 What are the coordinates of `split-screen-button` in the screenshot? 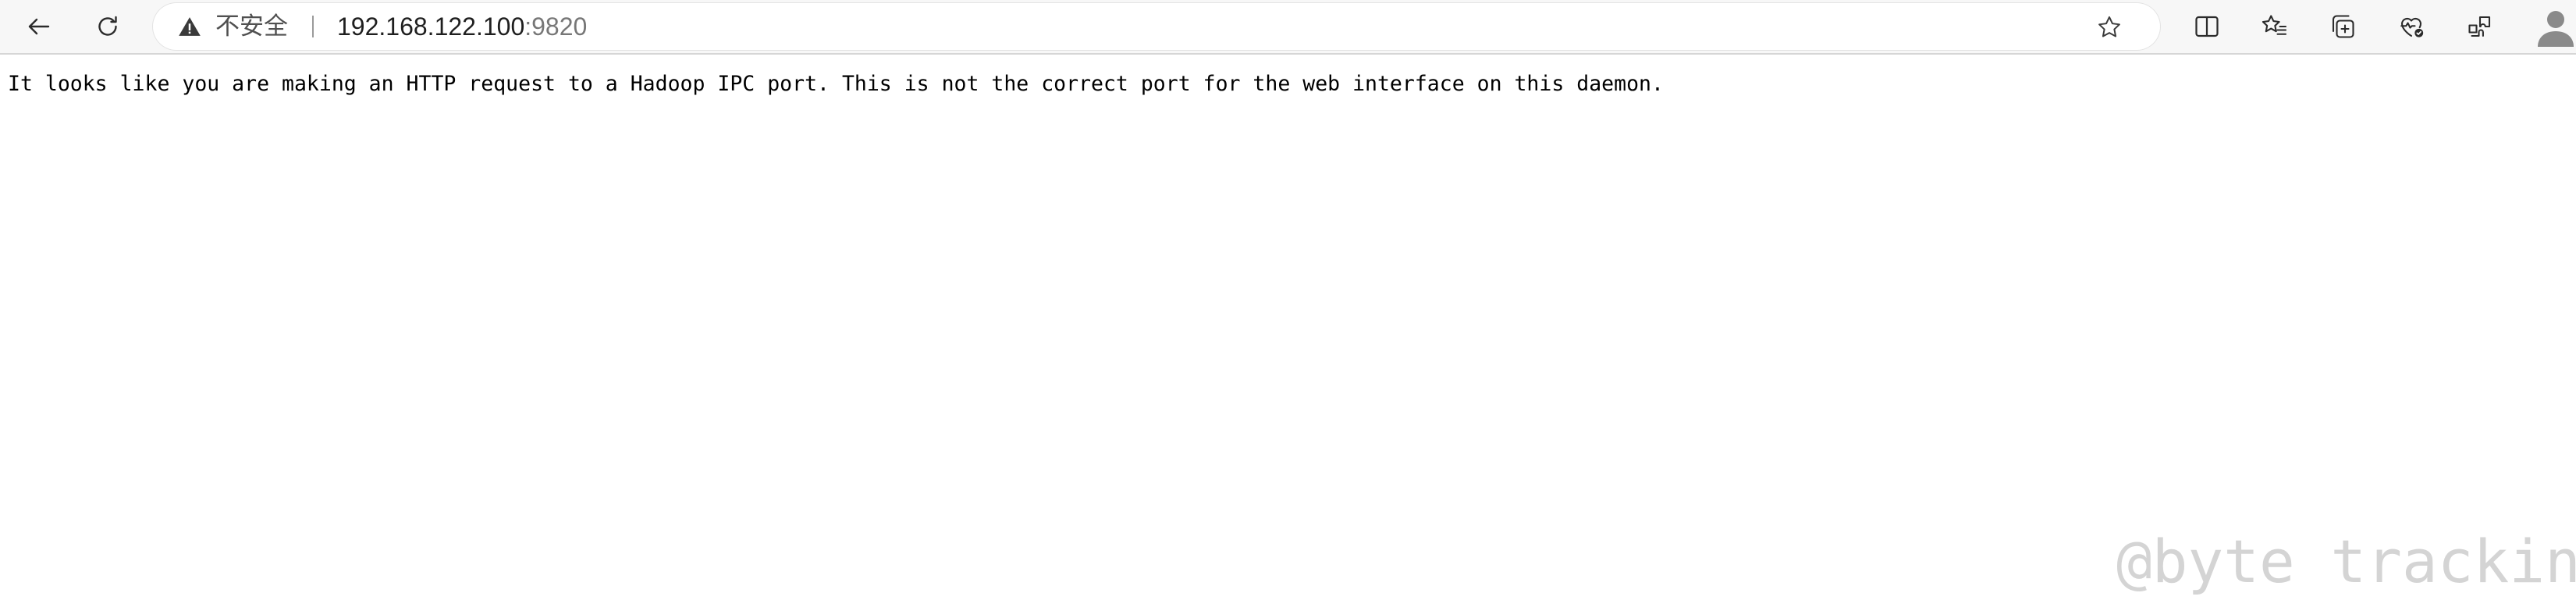 It's located at (2207, 27).